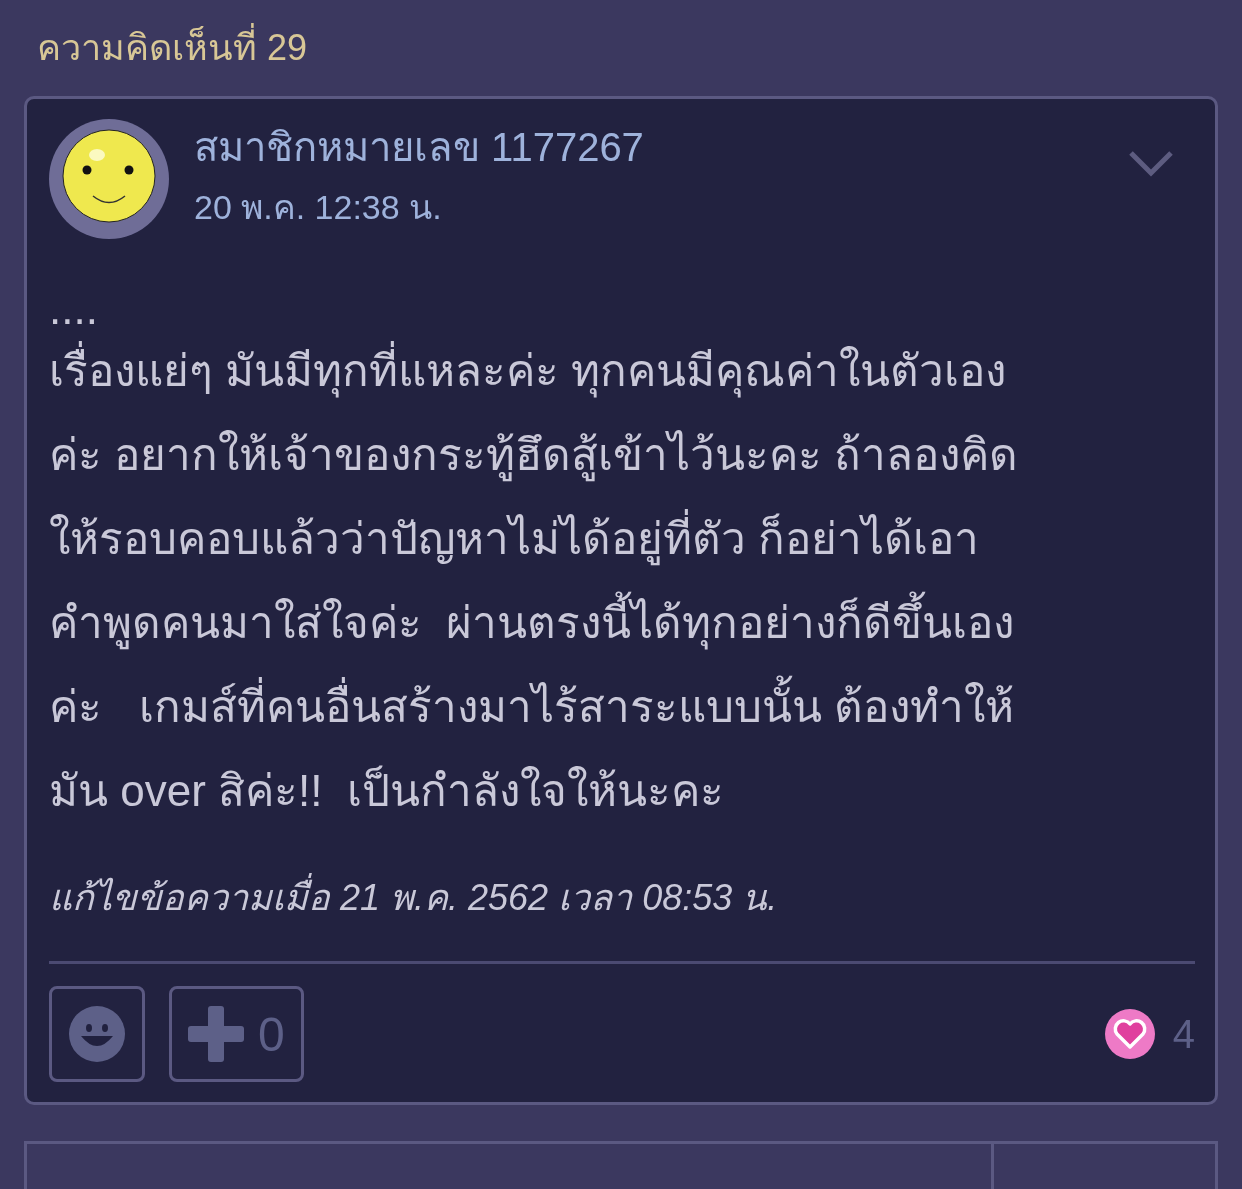 The height and width of the screenshot is (1189, 1242). I want to click on comment-text: คำพูดคนมาใส่ใจค่ะ ผ่านตรงนี้ได้ทุกอย่างก็ดีขึ้นเอง, so click(532, 623).